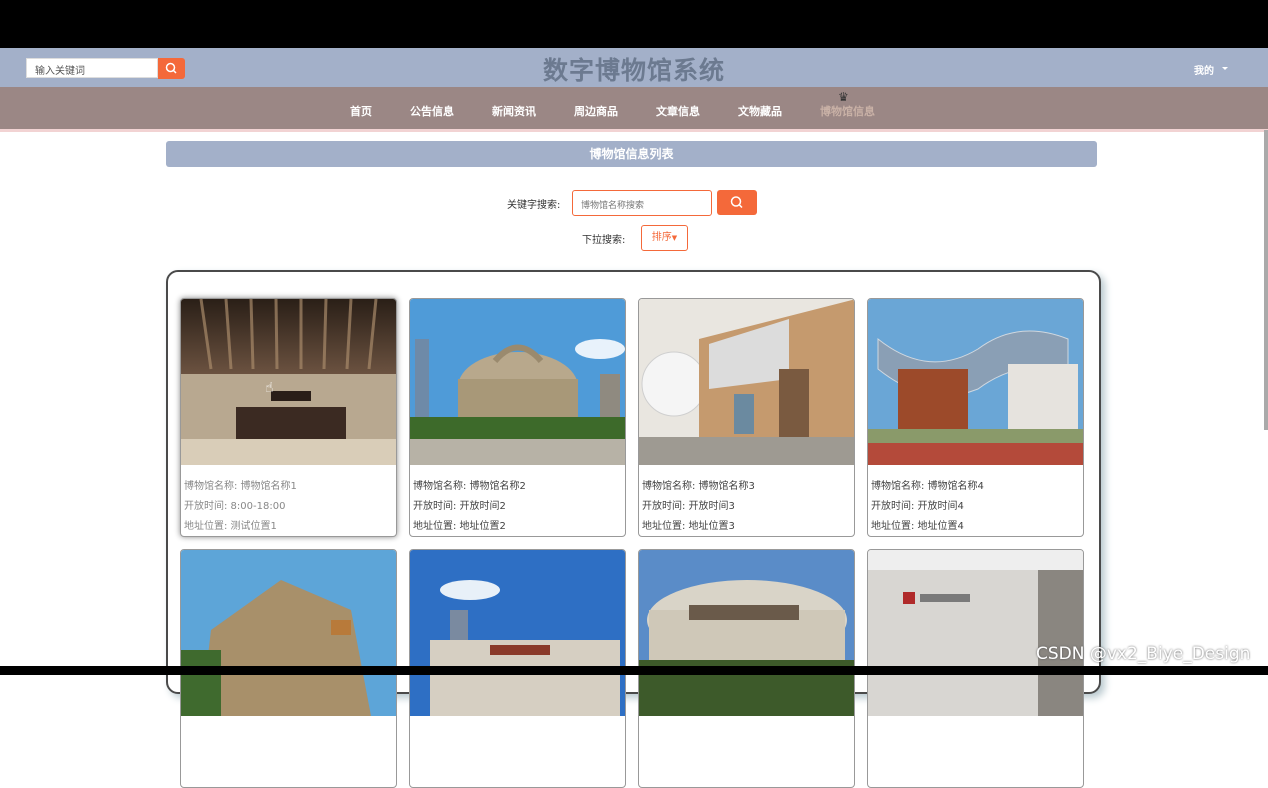 The image size is (1268, 788). I want to click on museum-name: 博物馆名称: 博物馆名称2, so click(469, 486).